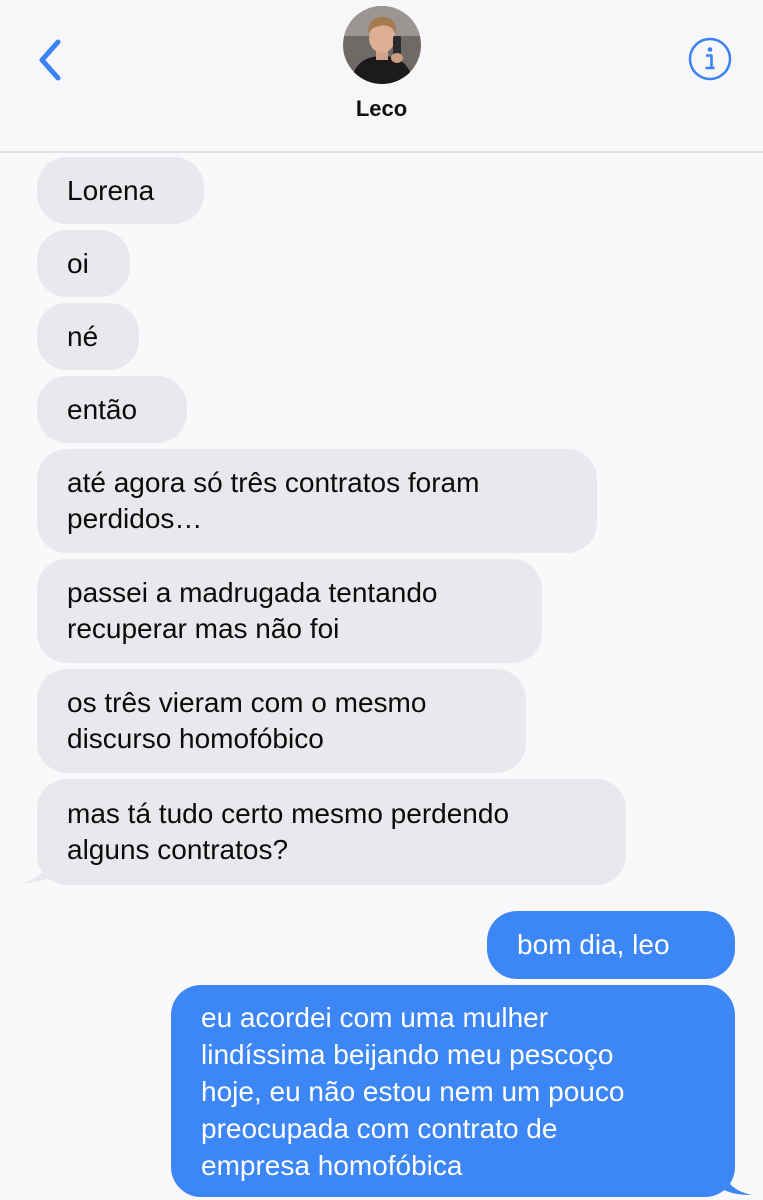 This screenshot has height=1200, width=763. I want to click on back-button, so click(50, 60).